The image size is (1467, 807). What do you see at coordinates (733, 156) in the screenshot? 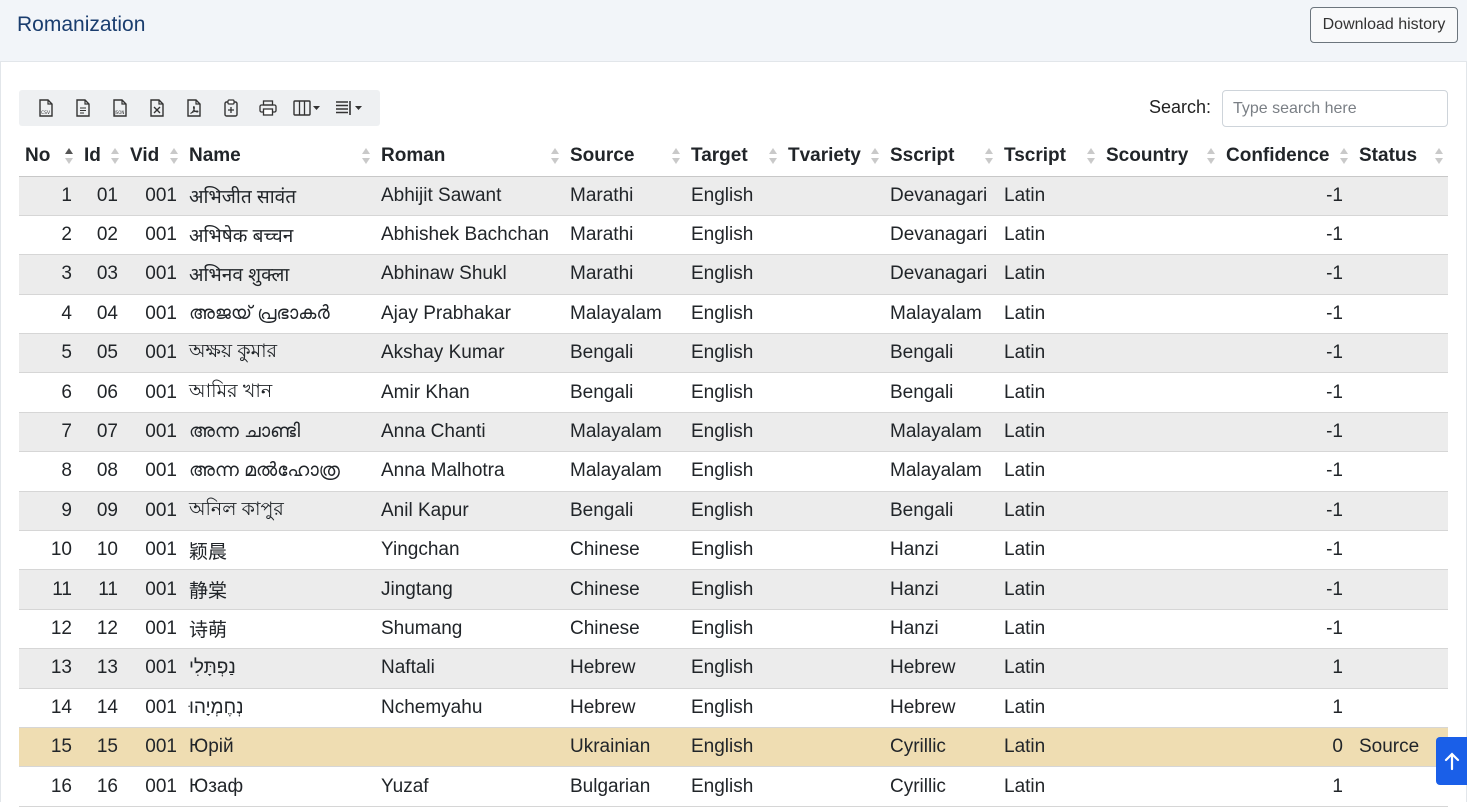
I see `column-header-target: Target` at bounding box center [733, 156].